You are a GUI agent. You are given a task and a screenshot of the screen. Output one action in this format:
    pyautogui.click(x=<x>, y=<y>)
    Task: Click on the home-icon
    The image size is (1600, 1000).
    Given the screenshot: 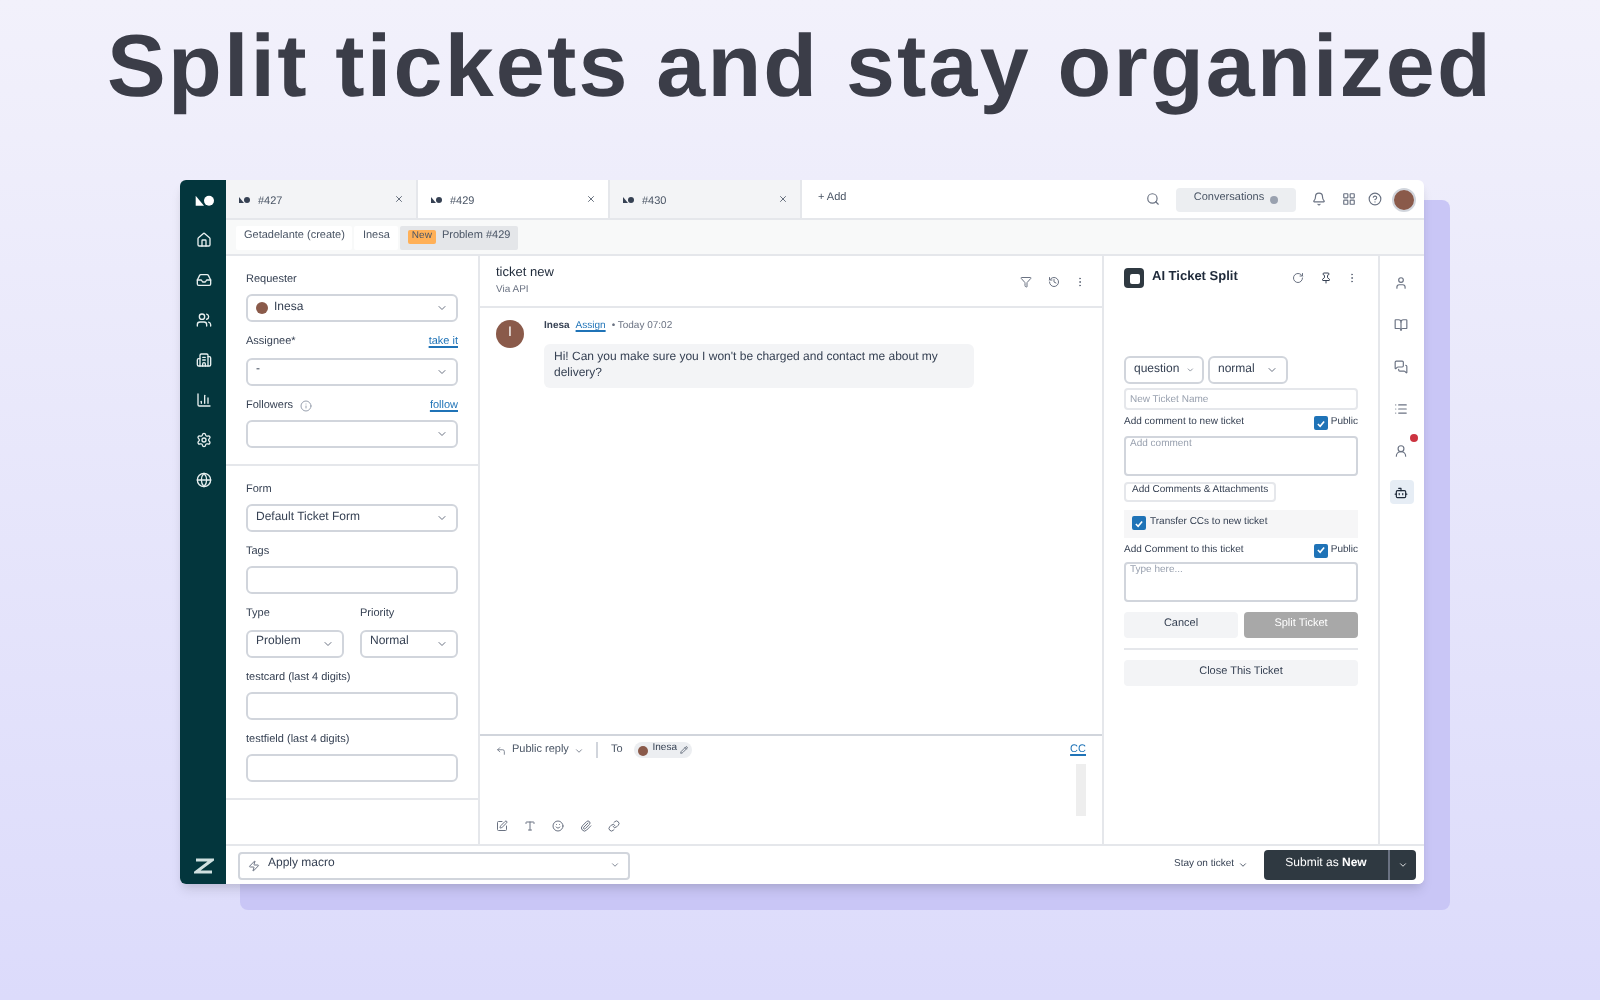 What is the action you would take?
    pyautogui.click(x=203, y=240)
    